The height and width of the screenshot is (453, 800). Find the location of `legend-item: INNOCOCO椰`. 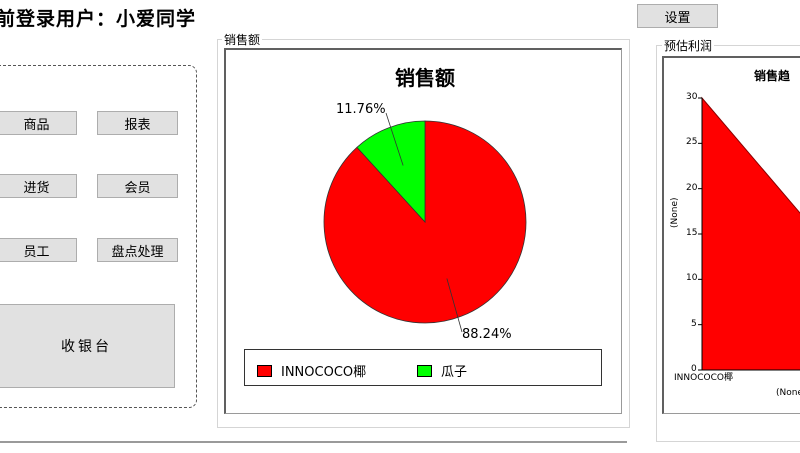

legend-item: INNOCOCO椰 is located at coordinates (311, 370).